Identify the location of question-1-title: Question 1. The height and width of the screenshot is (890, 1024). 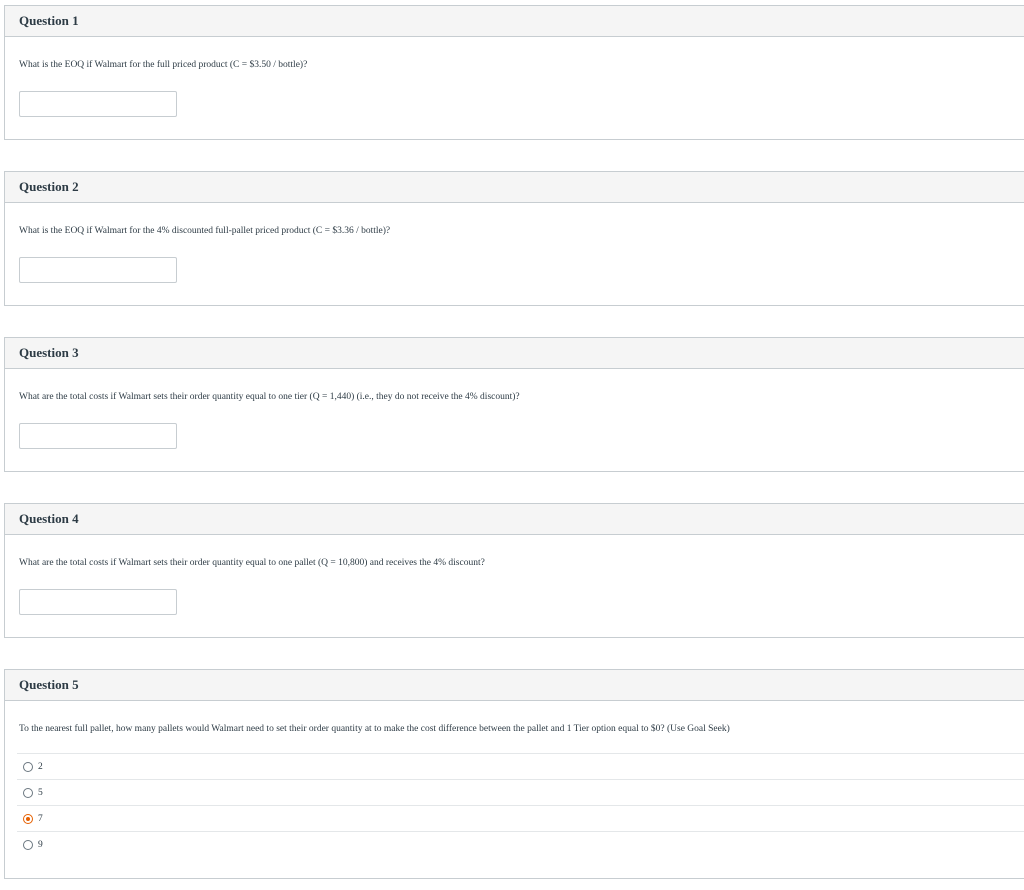
(49, 20).